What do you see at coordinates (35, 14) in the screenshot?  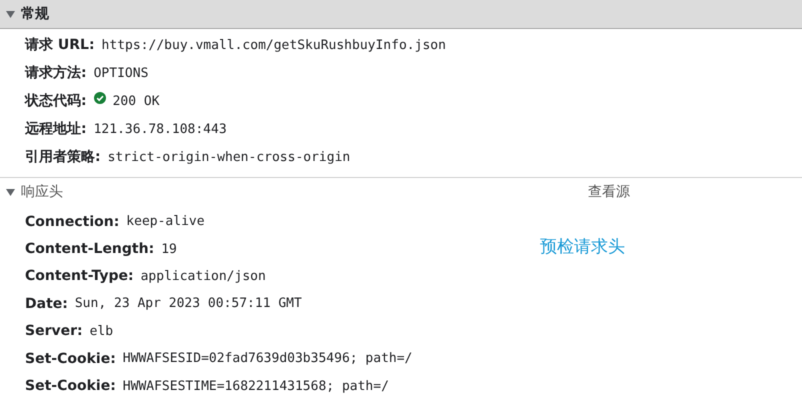 I see `section-title: 常规` at bounding box center [35, 14].